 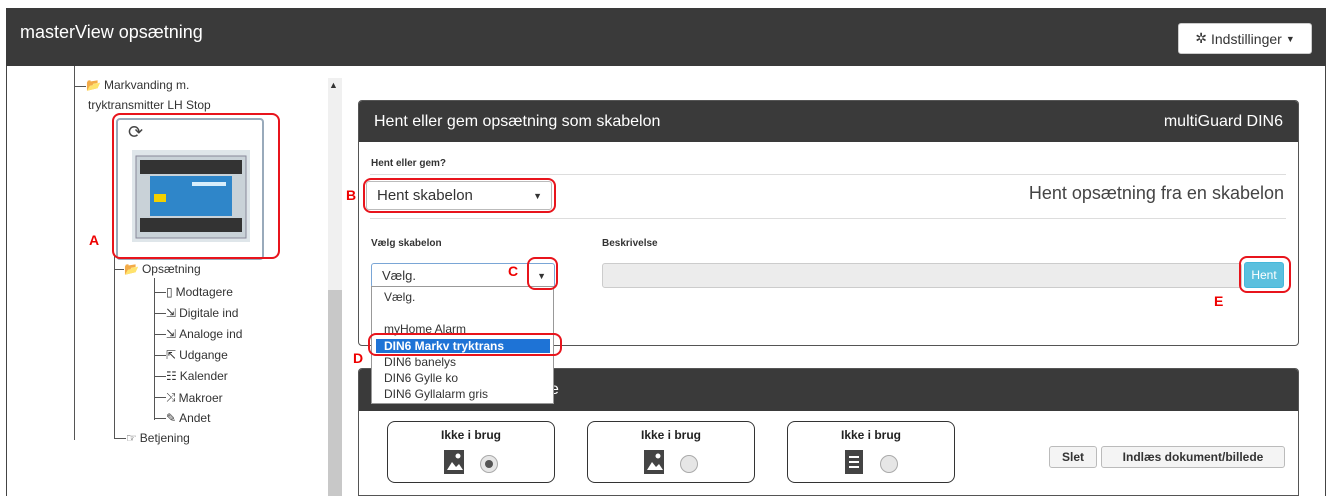 What do you see at coordinates (1290, 38) in the screenshot?
I see `caret-down-icon: ▼` at bounding box center [1290, 38].